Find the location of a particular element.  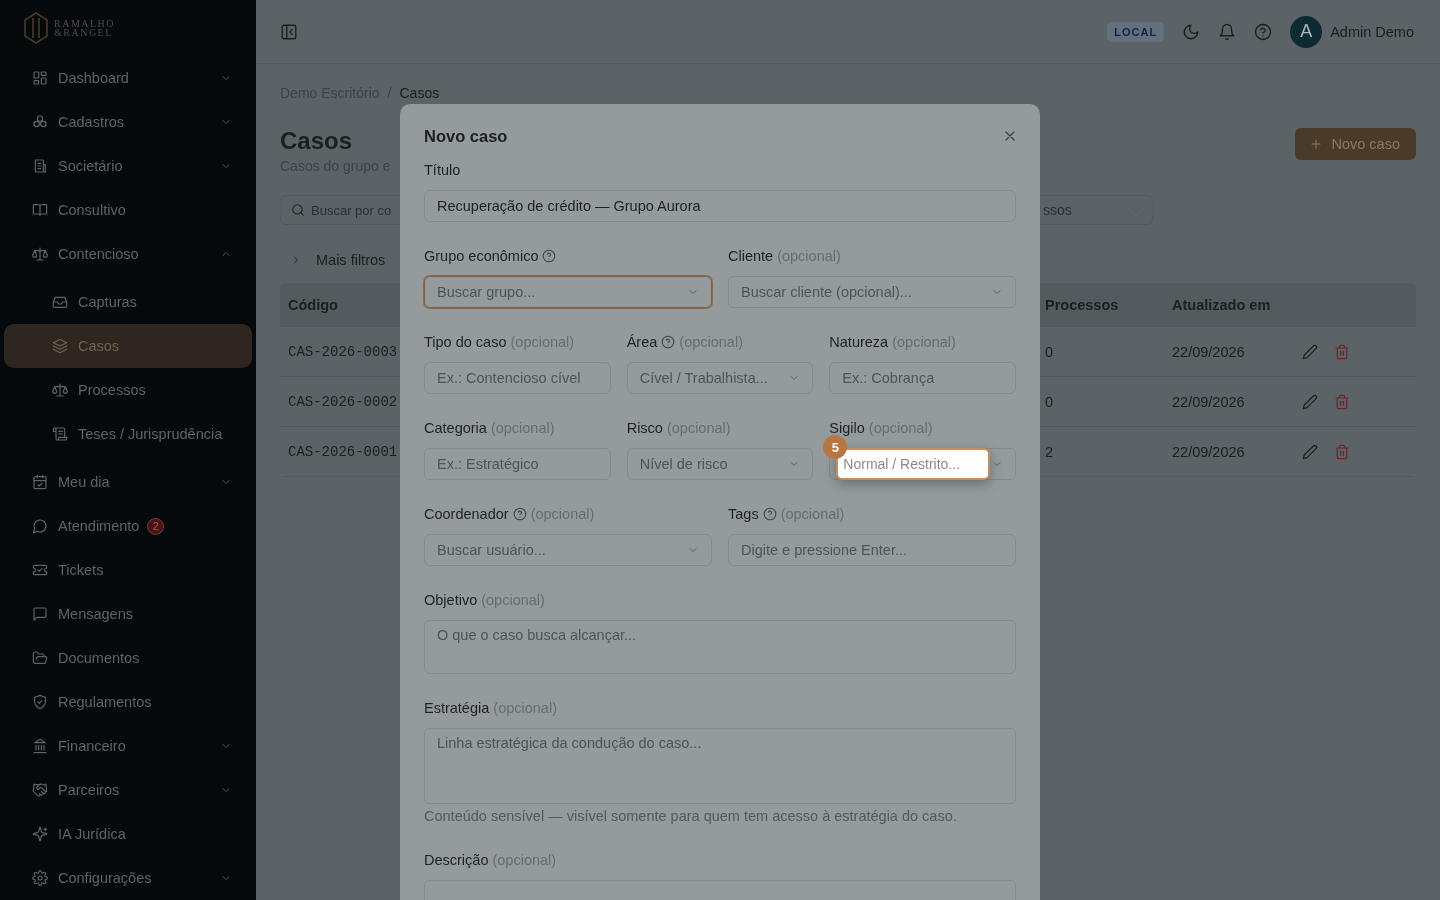

sidebar-item: Casos is located at coordinates (128, 346).